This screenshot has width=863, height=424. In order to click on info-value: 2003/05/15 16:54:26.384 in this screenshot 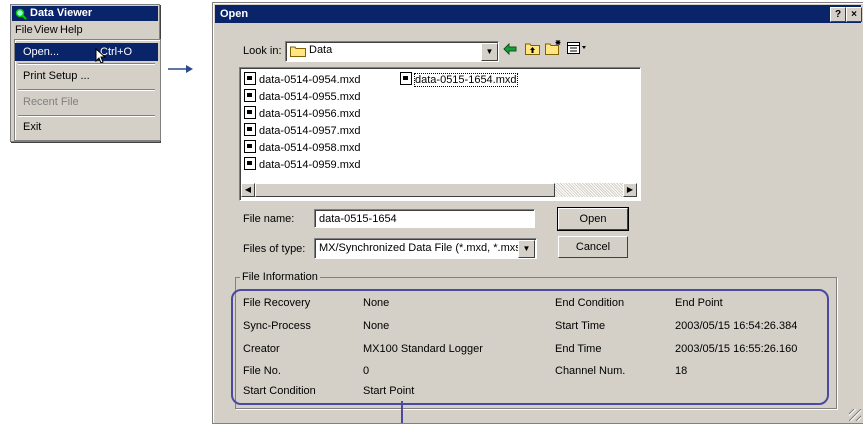, I will do `click(736, 326)`.